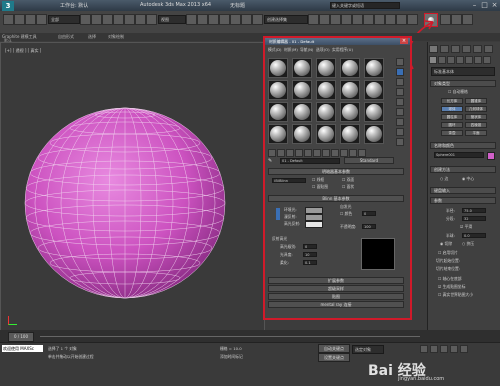 Image resolution: width=500 pixels, height=386 pixels. What do you see at coordinates (348, 180) in the screenshot?
I see `two-sided-checkbox: ☐ 双面` at bounding box center [348, 180].